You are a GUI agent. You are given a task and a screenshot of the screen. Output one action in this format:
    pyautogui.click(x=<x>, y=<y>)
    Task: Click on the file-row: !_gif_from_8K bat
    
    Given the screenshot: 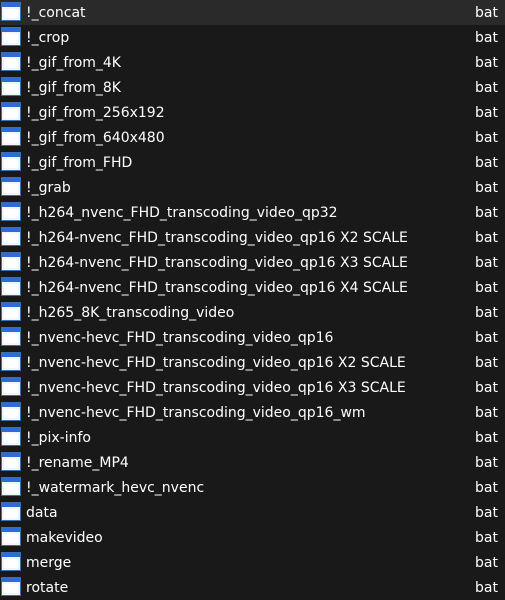 What is the action you would take?
    pyautogui.click(x=252, y=87)
    